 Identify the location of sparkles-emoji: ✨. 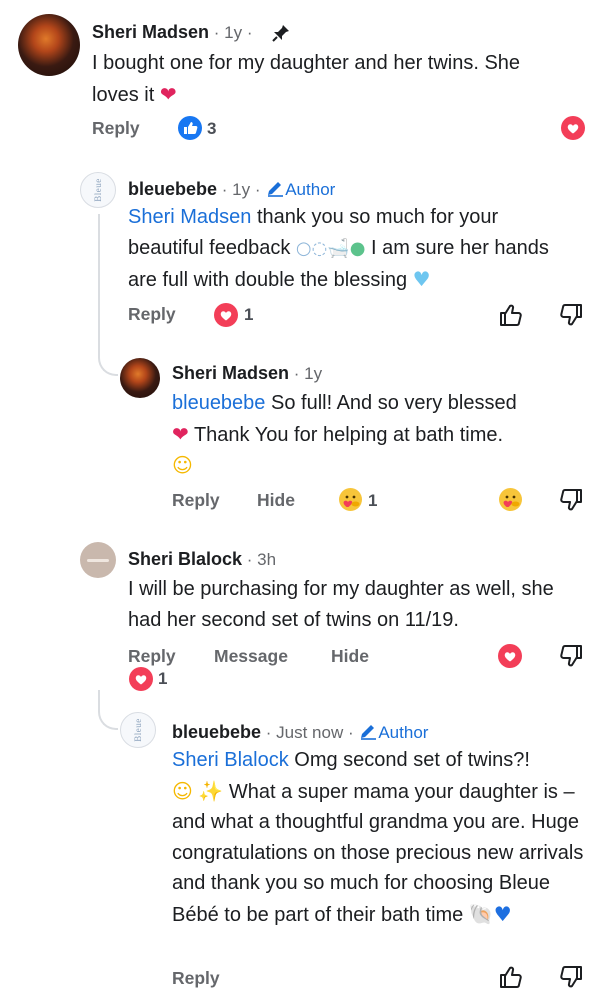
(211, 790).